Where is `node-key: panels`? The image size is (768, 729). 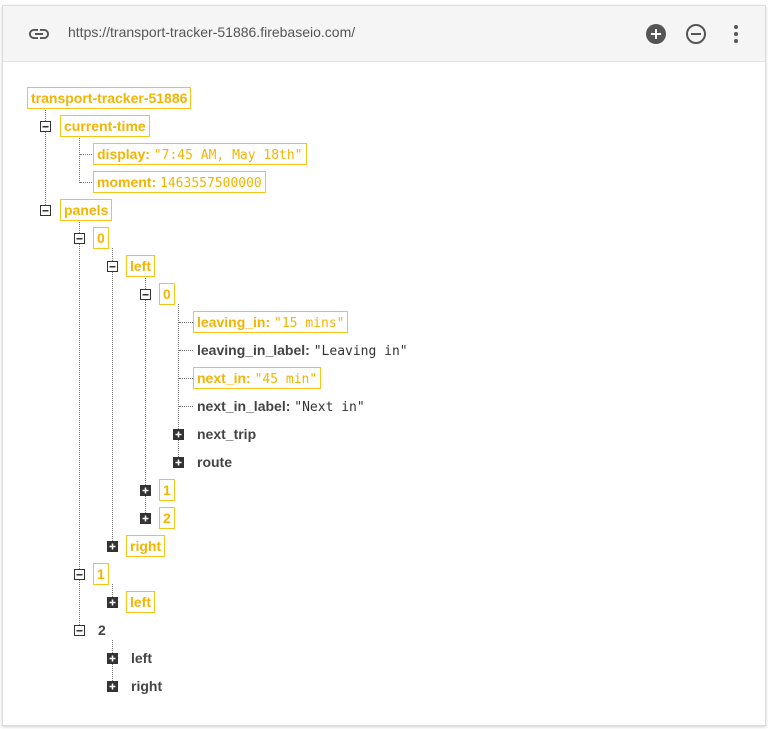 node-key: panels is located at coordinates (86, 210).